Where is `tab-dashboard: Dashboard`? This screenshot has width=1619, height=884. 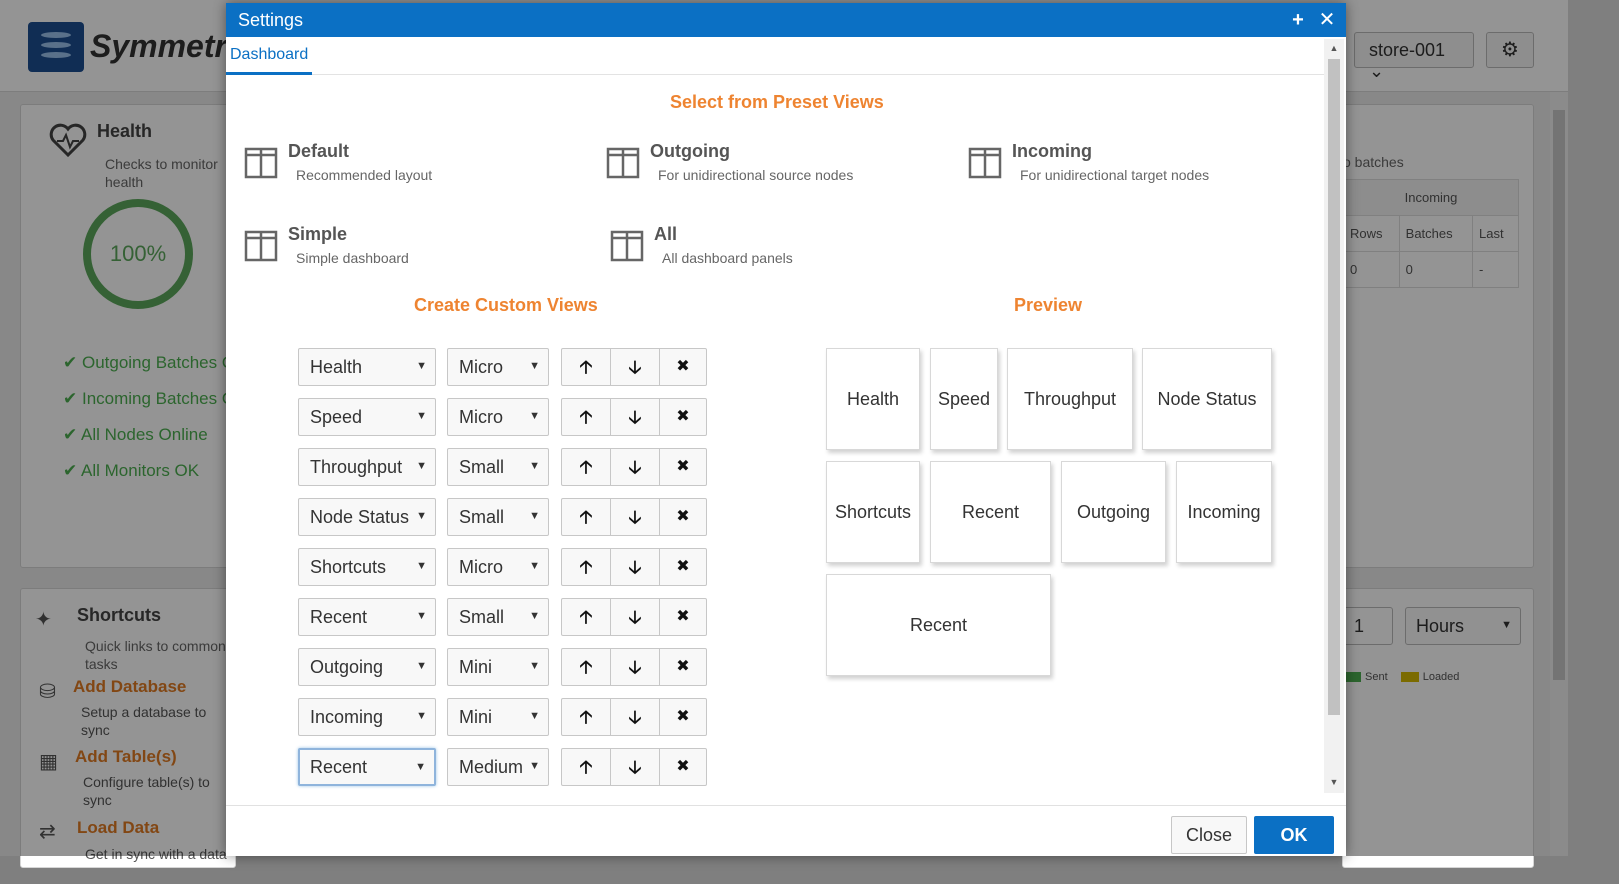 tab-dashboard: Dashboard is located at coordinates (269, 56).